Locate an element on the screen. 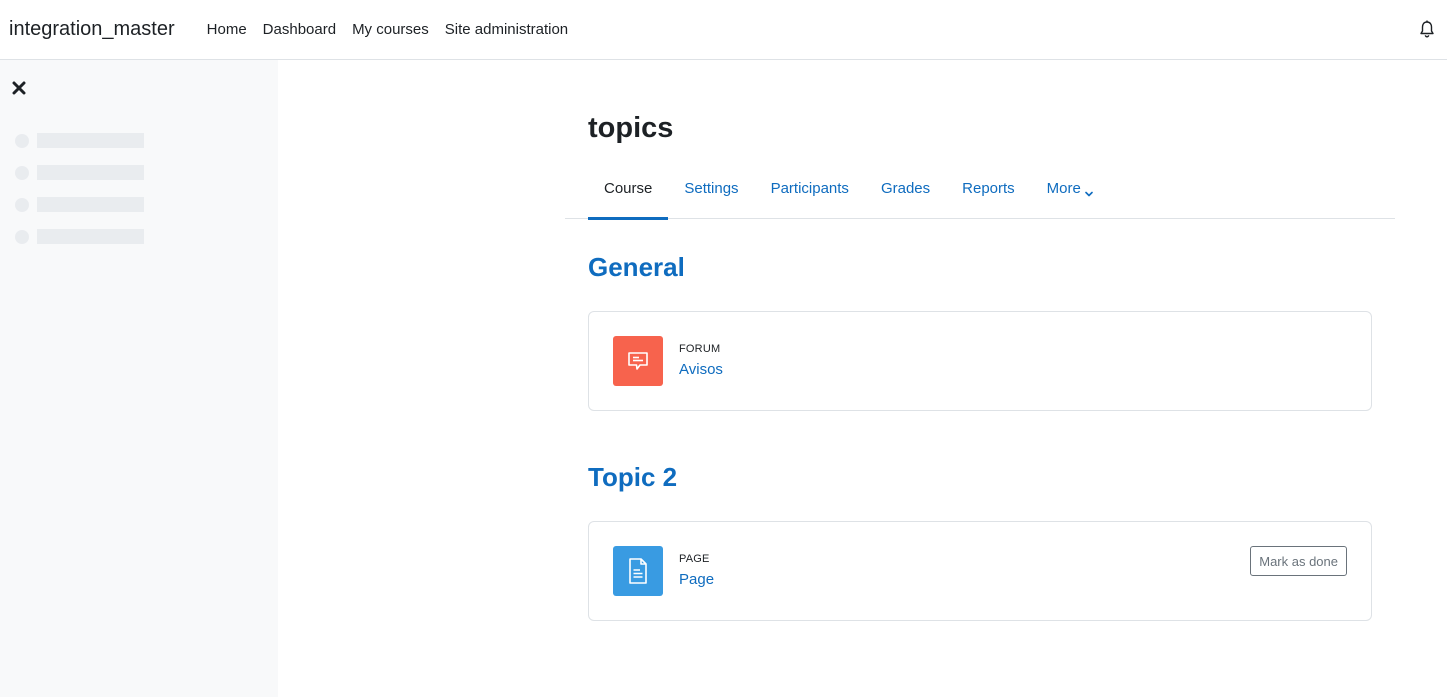 The image size is (1447, 697). chevron-down-icon is located at coordinates (1089, 191).